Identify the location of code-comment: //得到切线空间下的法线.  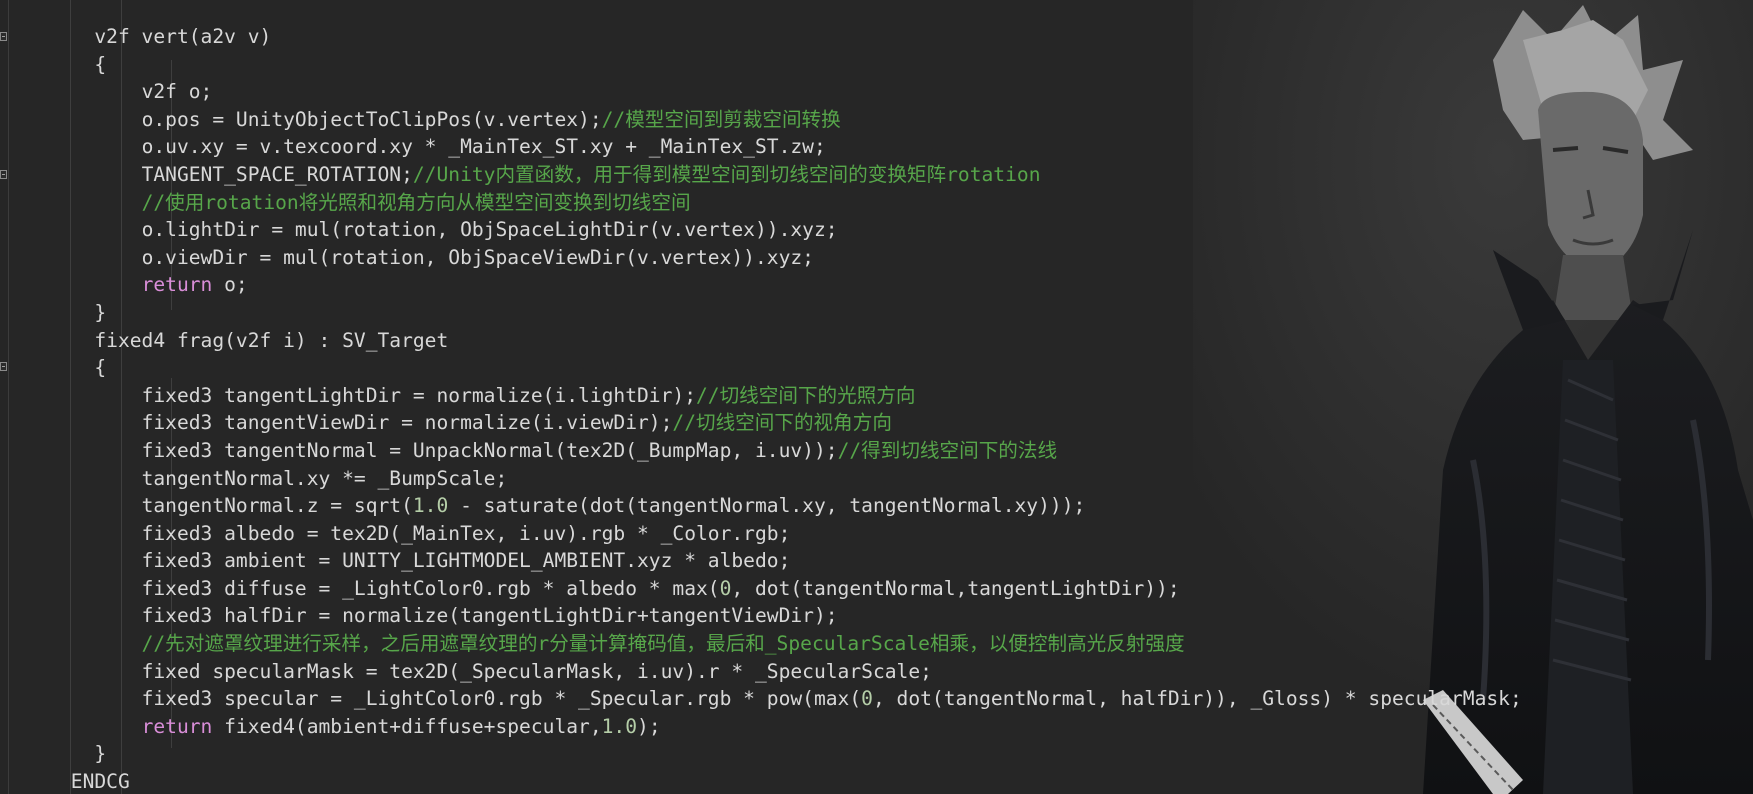
(947, 450).